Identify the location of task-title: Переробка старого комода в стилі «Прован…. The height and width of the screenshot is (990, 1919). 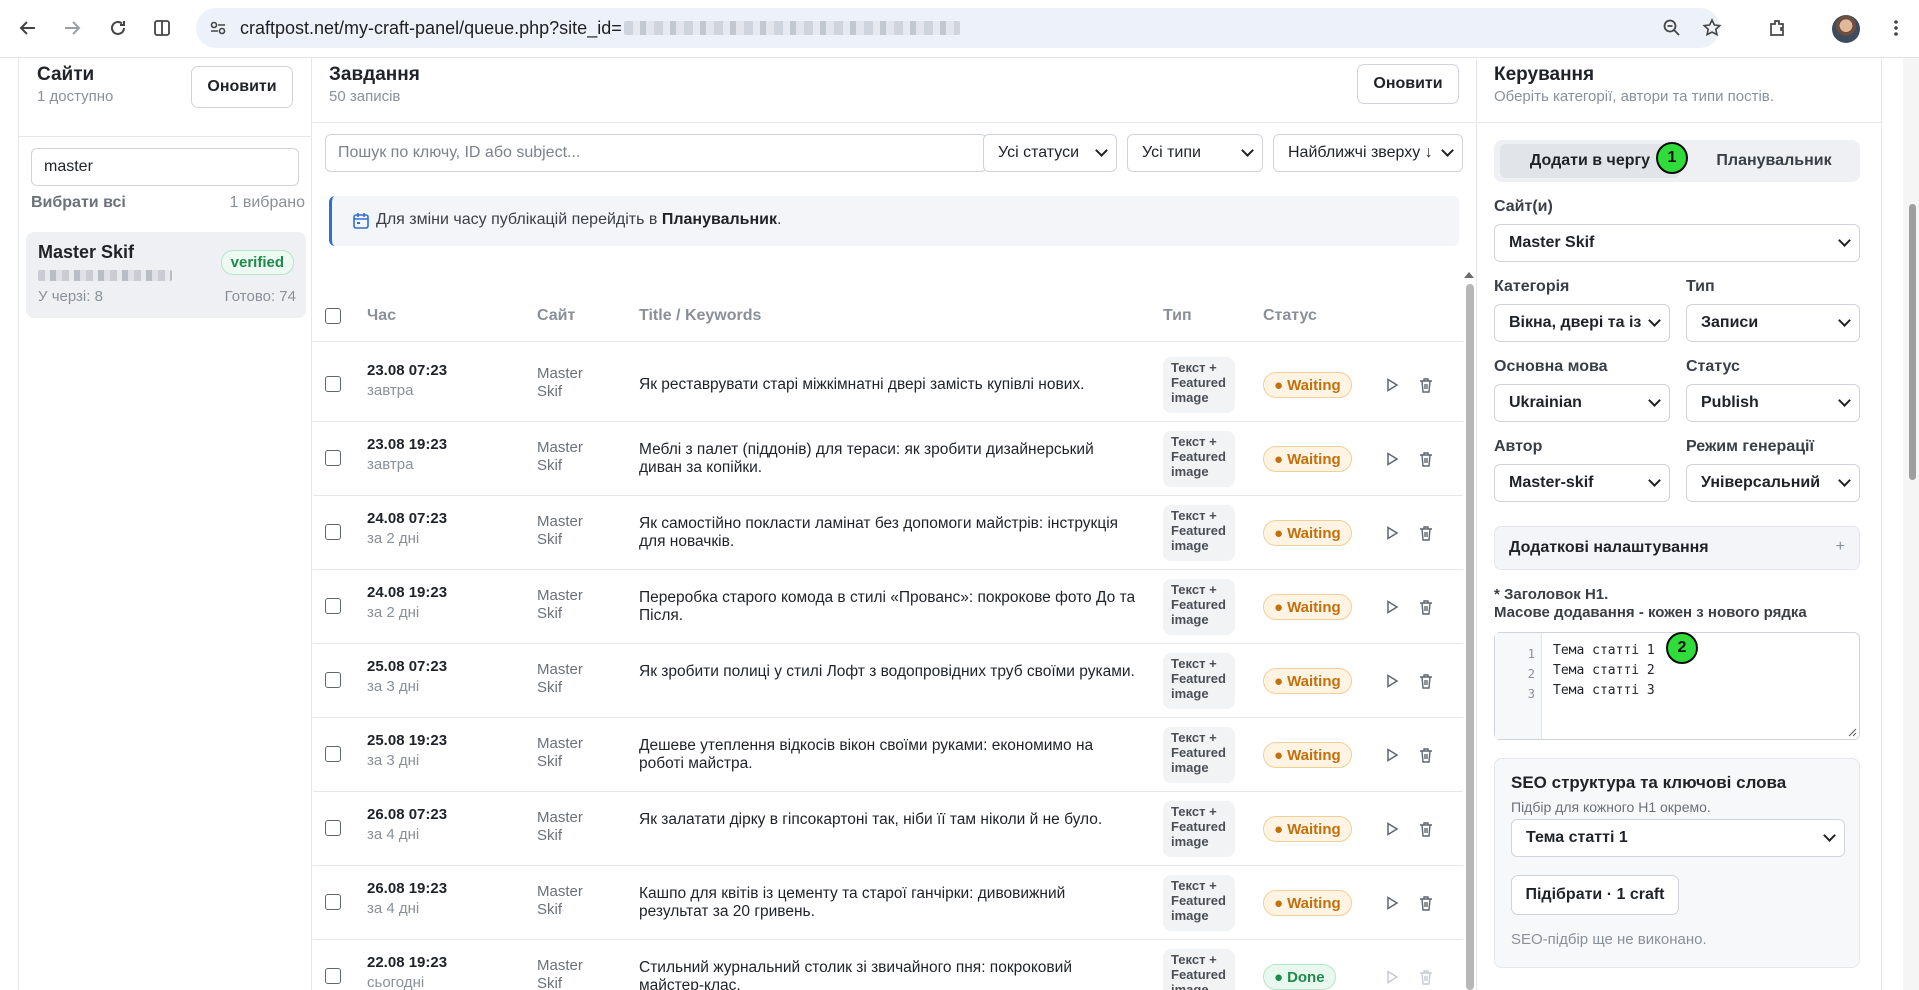
(887, 606).